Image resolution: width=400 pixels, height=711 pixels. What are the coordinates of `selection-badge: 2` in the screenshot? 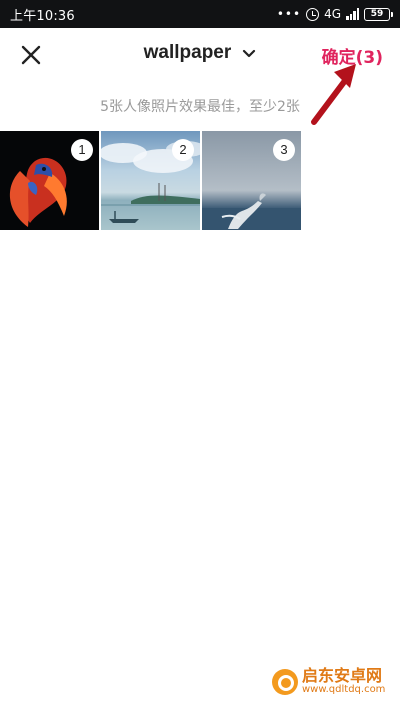 It's located at (183, 150).